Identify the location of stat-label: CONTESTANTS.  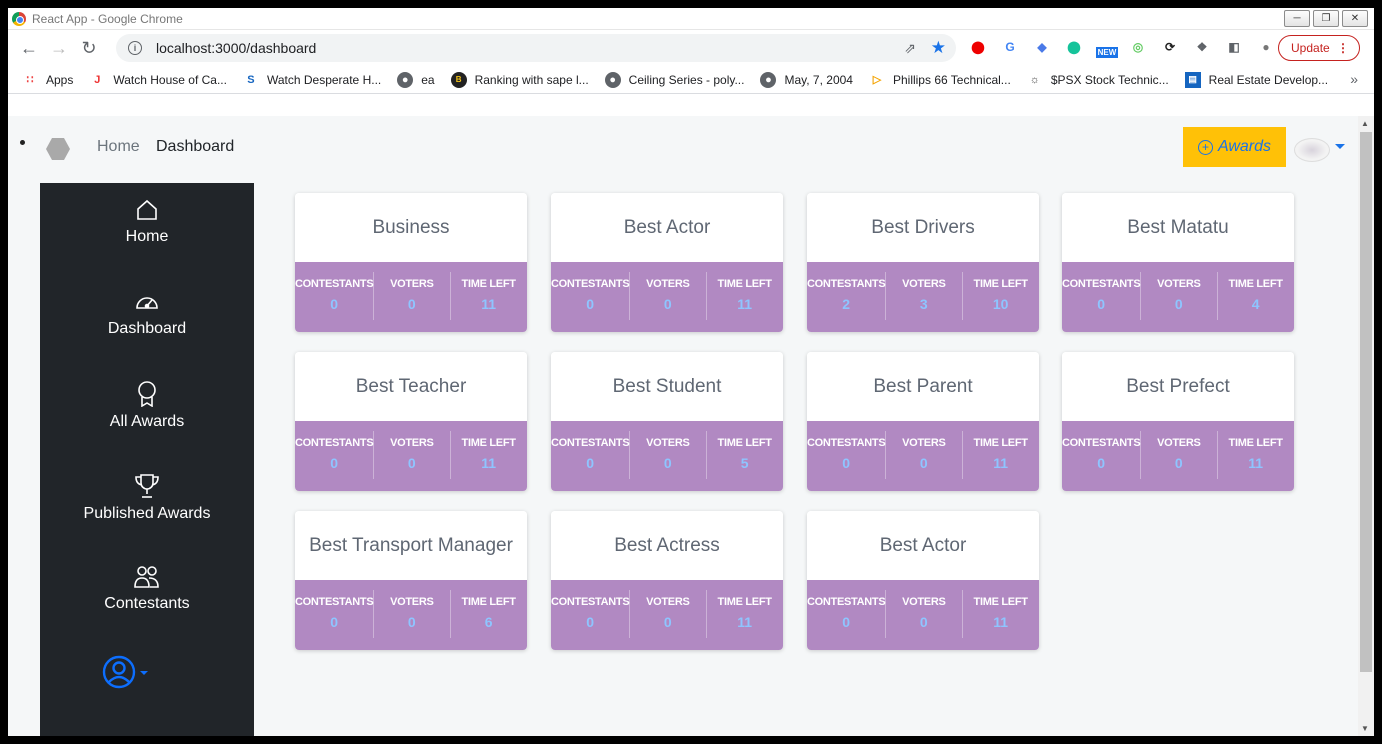
(846, 602).